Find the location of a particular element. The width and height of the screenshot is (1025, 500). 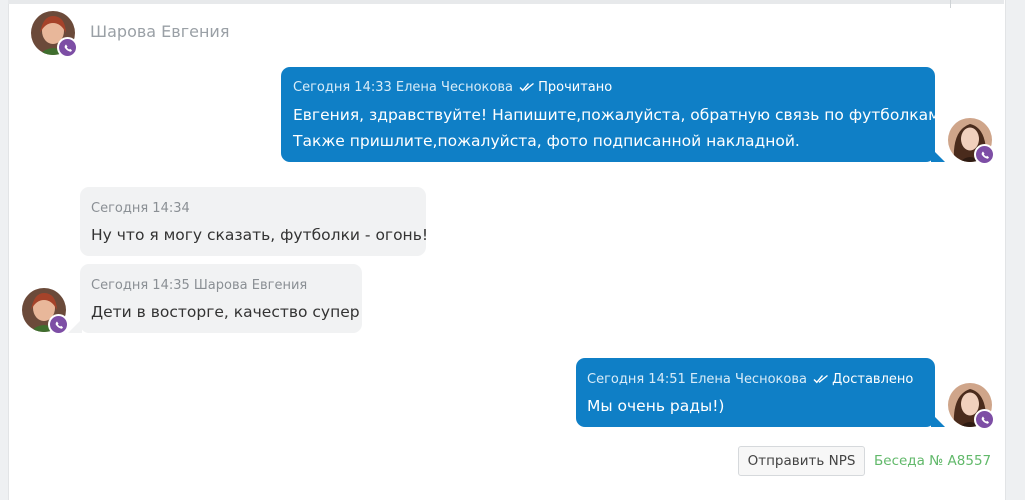

message-line: Ну что я могу сказать, футболки - огонь! is located at coordinates (260, 235).